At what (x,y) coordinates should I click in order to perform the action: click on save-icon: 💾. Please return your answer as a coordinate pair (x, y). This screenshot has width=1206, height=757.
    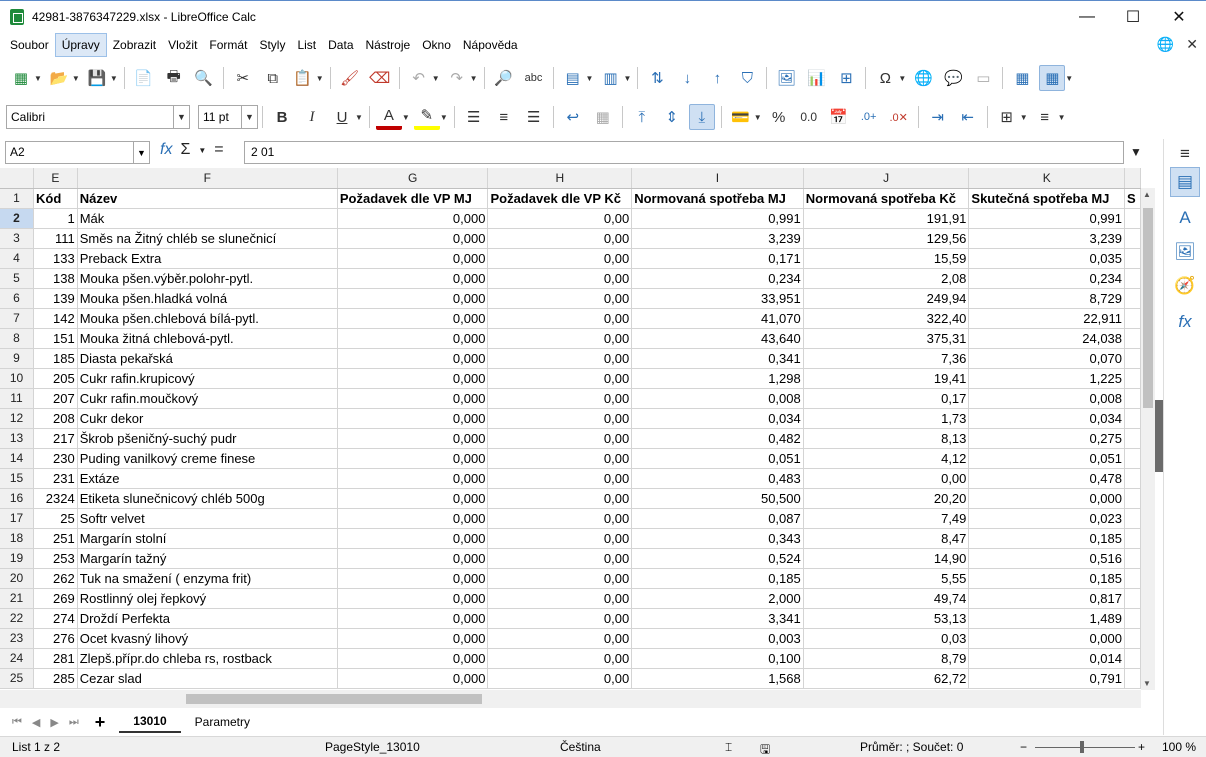
    Looking at the image, I should click on (97, 78).